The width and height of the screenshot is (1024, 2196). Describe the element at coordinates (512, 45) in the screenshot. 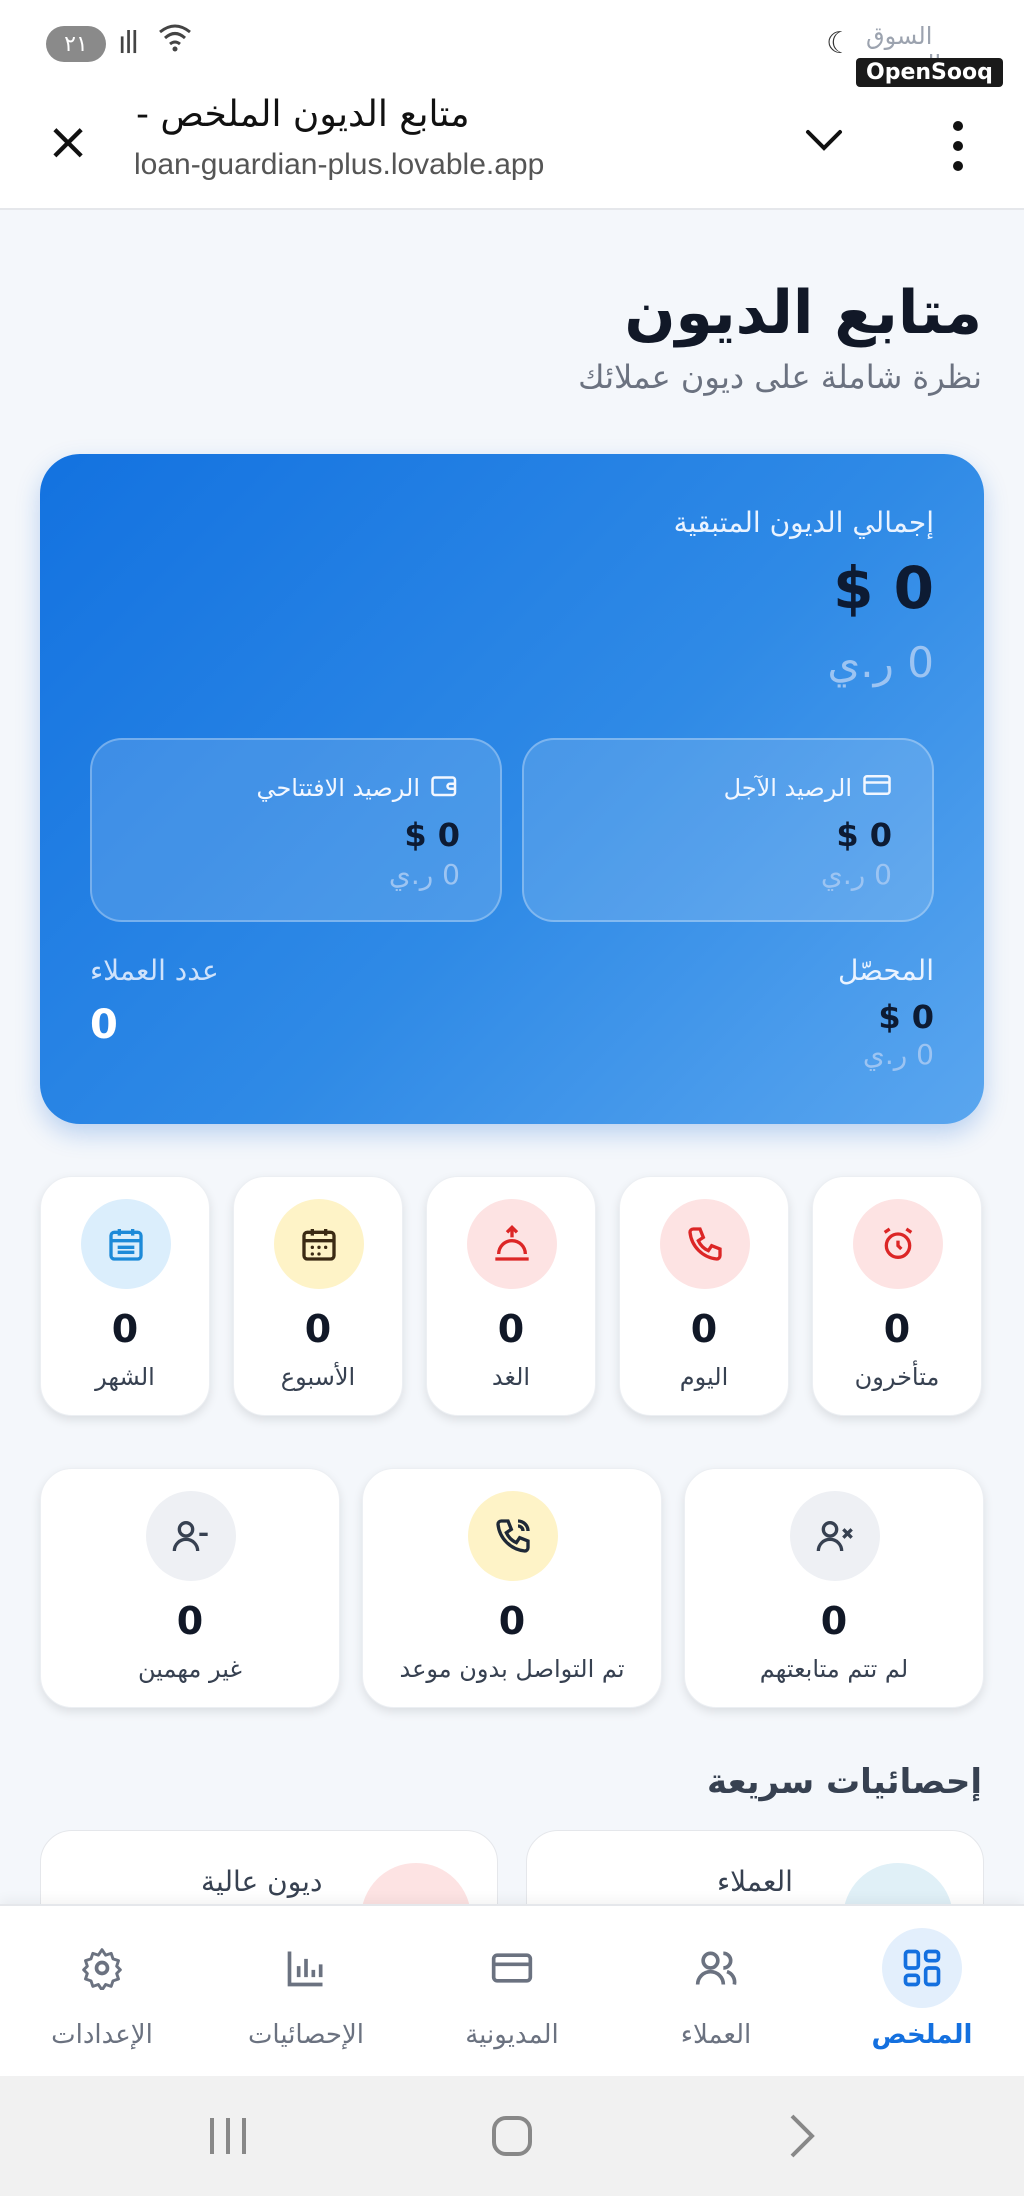

I see `status-bar: ٢١ ıll ☾ السوق المفتوح OpenSooq` at that location.